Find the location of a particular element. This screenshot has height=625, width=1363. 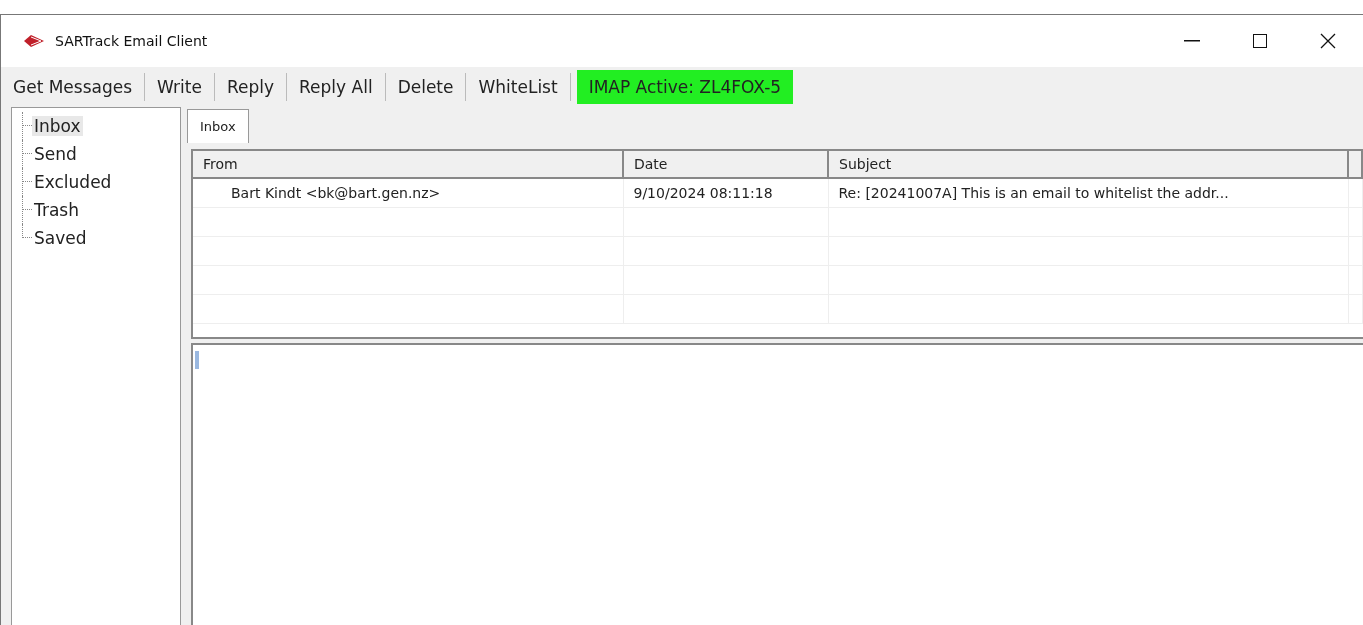

toolbar-button: Reply All is located at coordinates (336, 87).